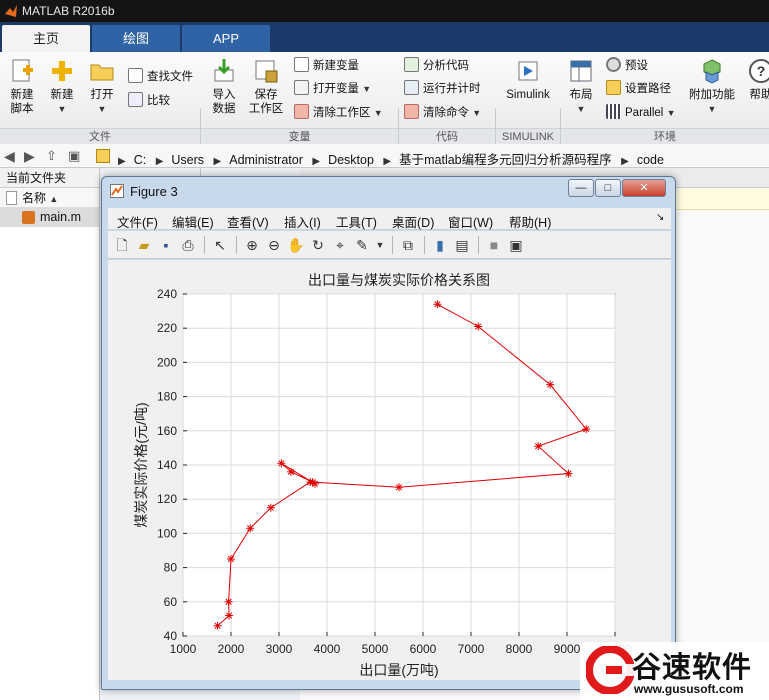  Describe the element at coordinates (224, 87) in the screenshot. I see `import-data-button: 导入 数据` at that location.